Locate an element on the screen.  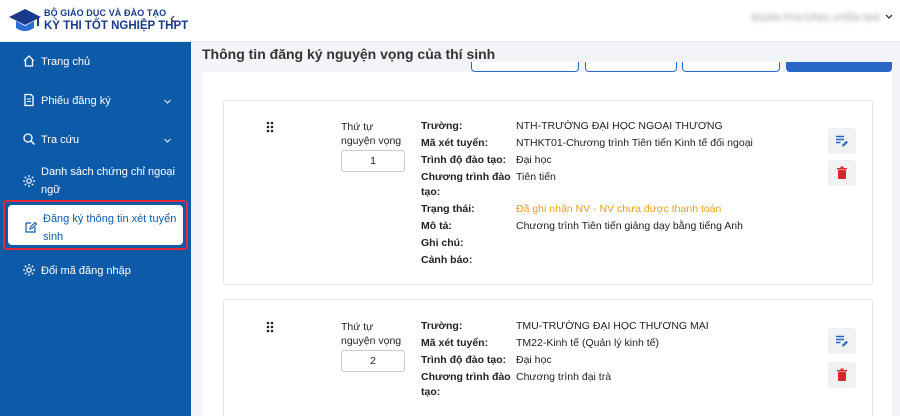
home-icon is located at coordinates (29, 61).